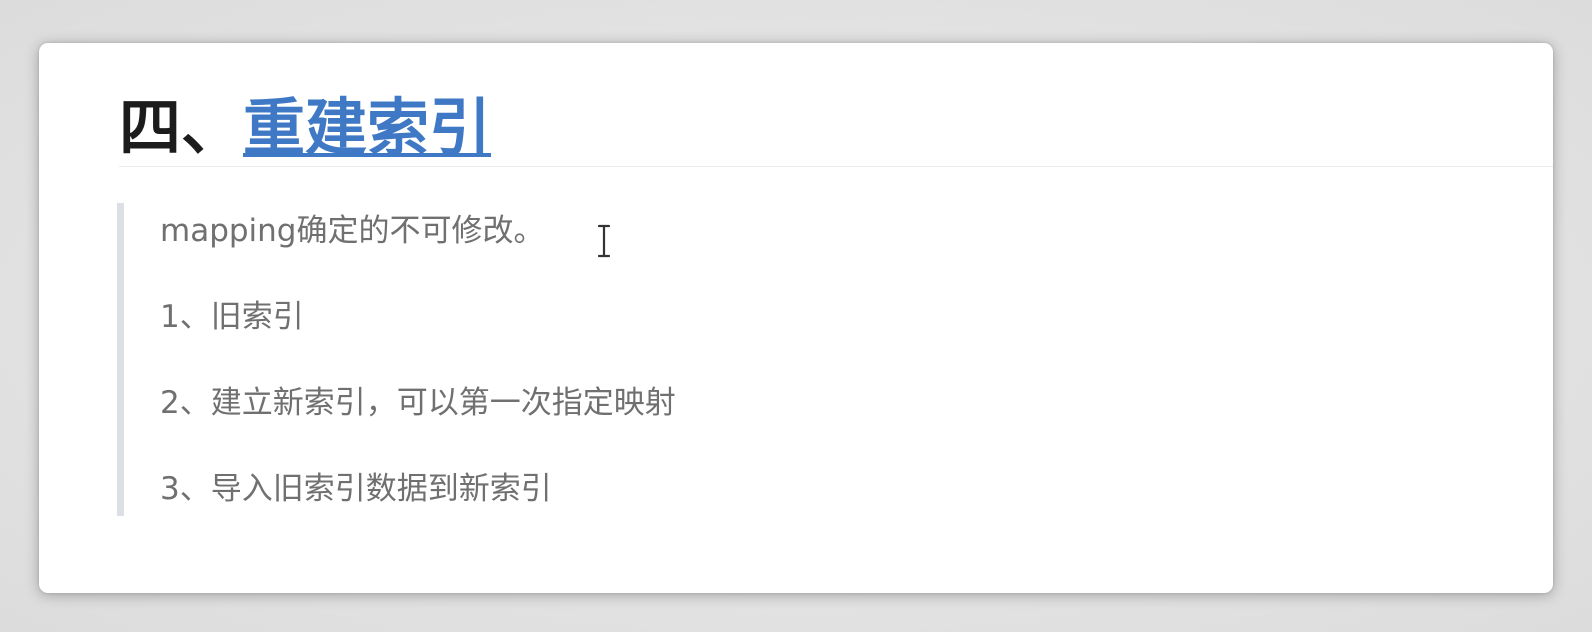  What do you see at coordinates (836, 128) in the screenshot?
I see `section-heading: 四、重建索引` at bounding box center [836, 128].